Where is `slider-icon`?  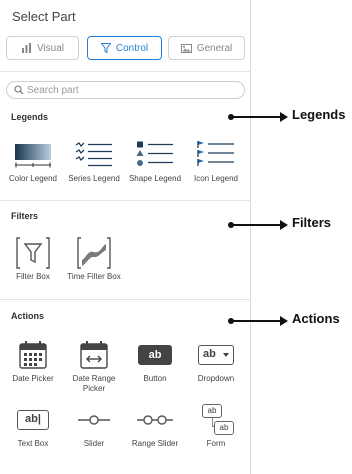 slider-icon is located at coordinates (94, 420).